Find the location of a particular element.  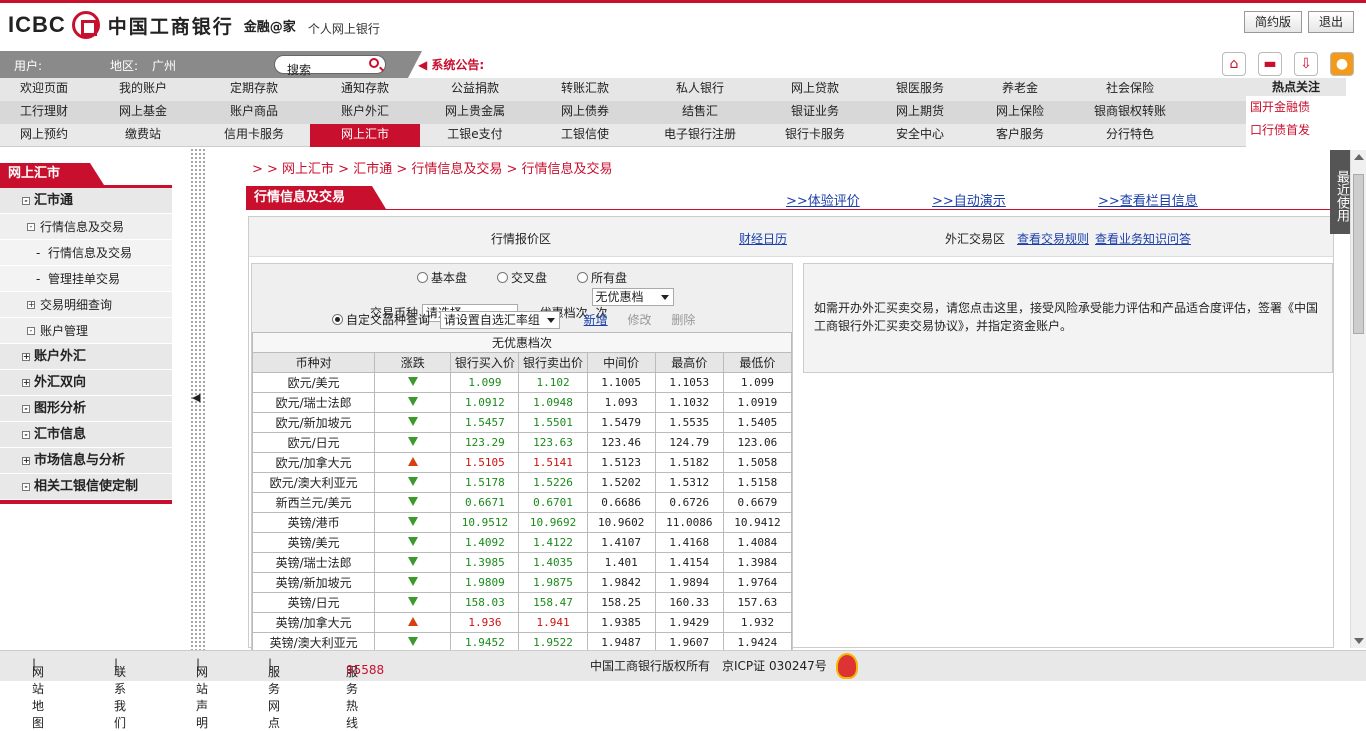

nav-item: 客户服务 is located at coordinates (1020, 135).